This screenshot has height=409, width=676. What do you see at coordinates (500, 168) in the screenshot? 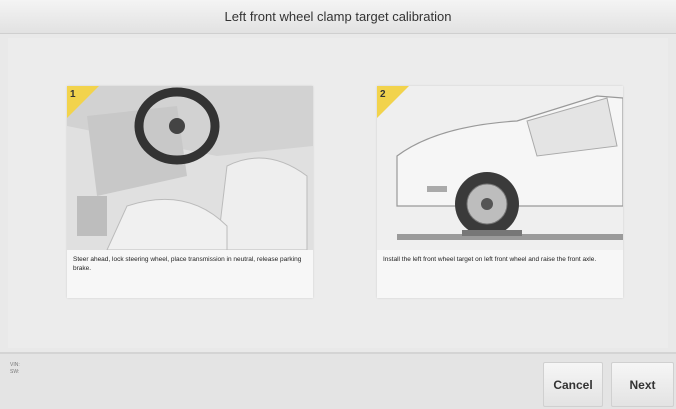
I see `car-lift-illustration: 2` at bounding box center [500, 168].